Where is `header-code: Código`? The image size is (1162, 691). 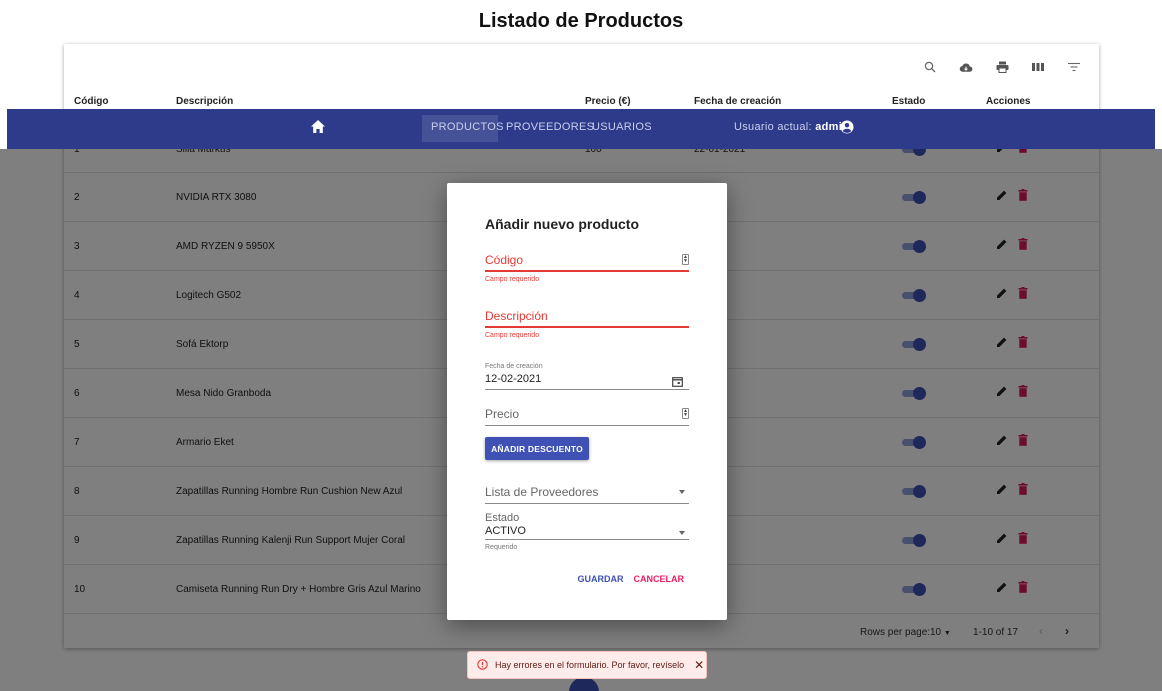
header-code: Código is located at coordinates (91, 101).